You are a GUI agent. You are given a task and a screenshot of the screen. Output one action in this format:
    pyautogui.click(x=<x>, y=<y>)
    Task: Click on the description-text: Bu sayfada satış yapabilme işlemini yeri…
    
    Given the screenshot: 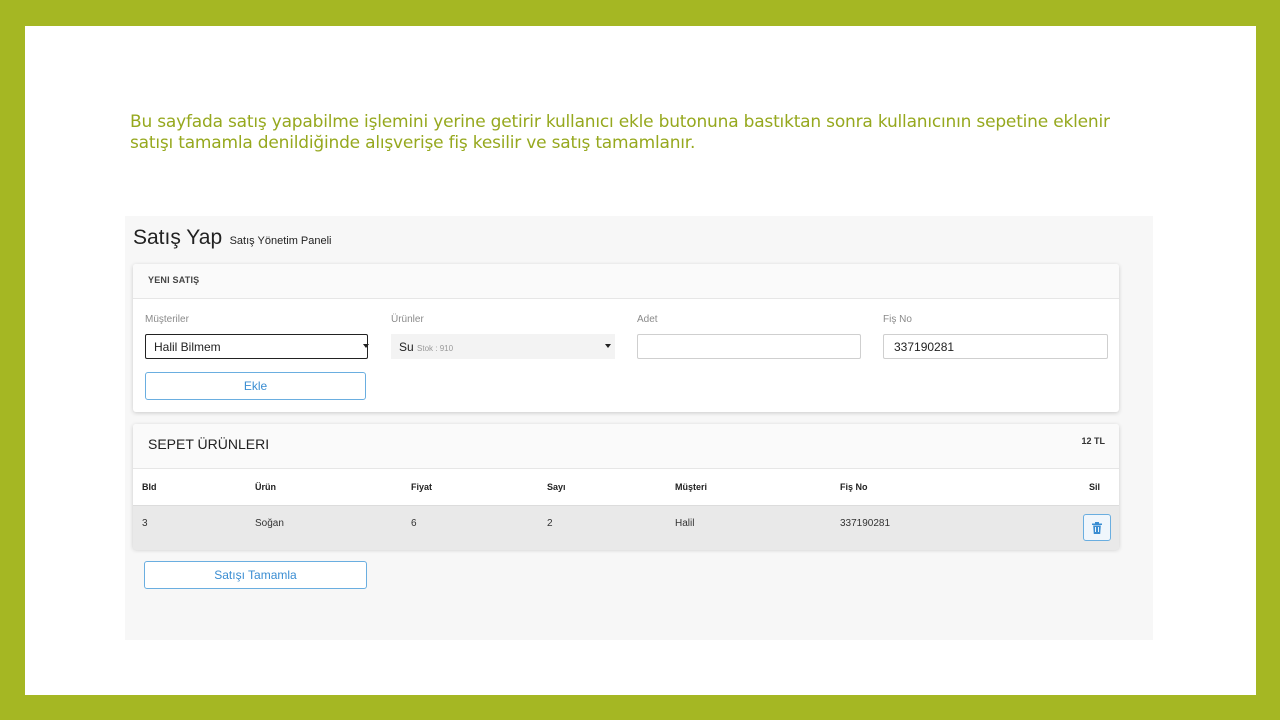 What is the action you would take?
    pyautogui.click(x=620, y=132)
    